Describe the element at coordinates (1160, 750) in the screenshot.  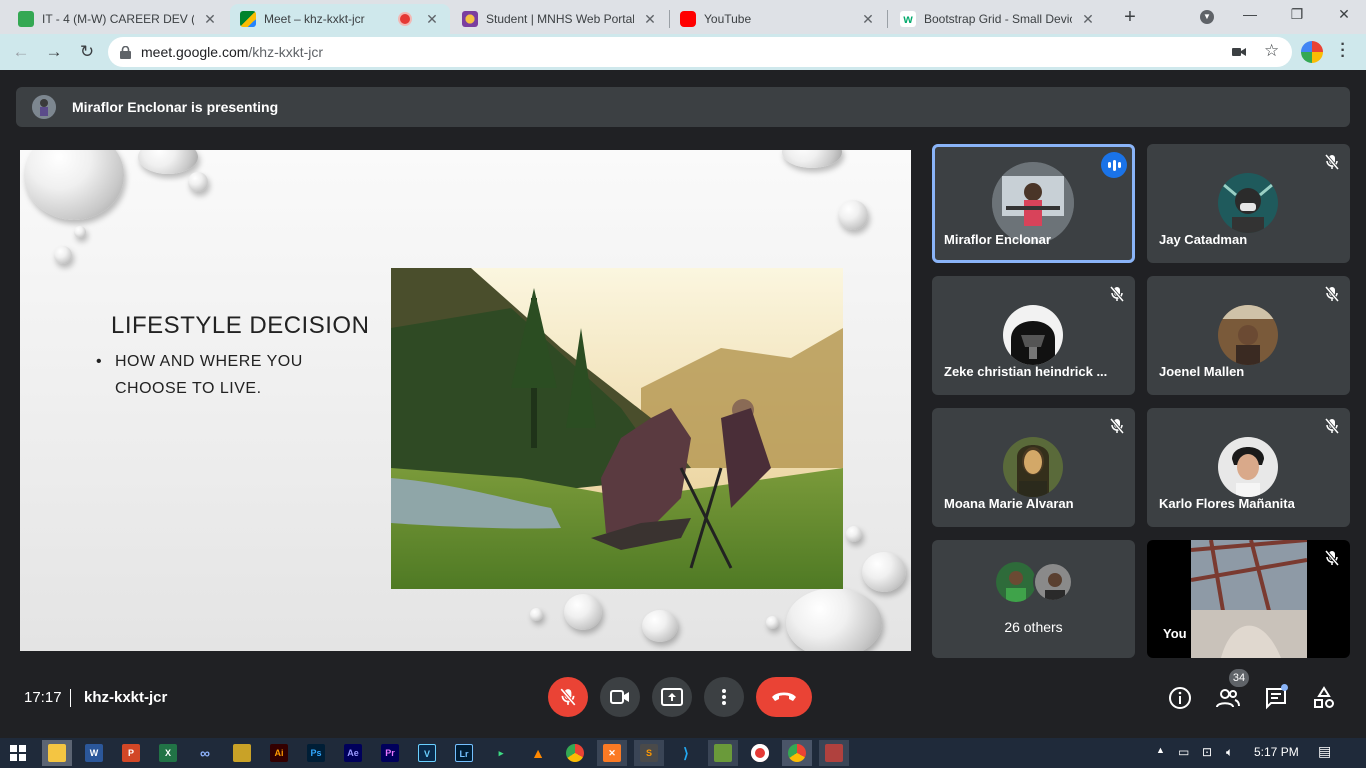
I see `tray-chevron-icon: ▲` at that location.